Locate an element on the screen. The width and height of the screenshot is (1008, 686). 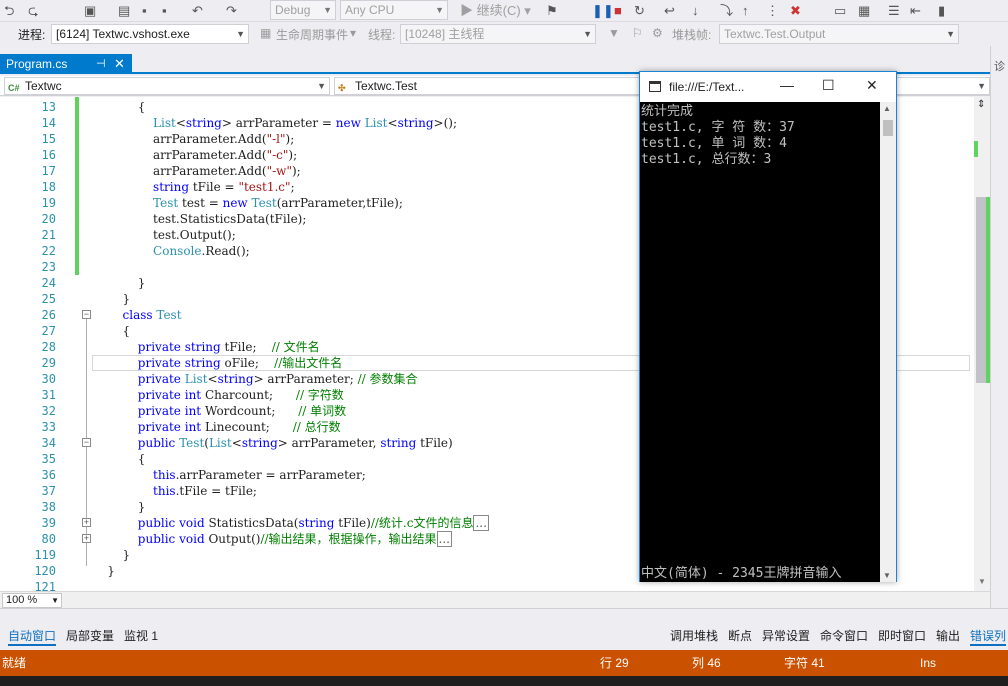
comment-icon: ▦ is located at coordinates (864, 11).